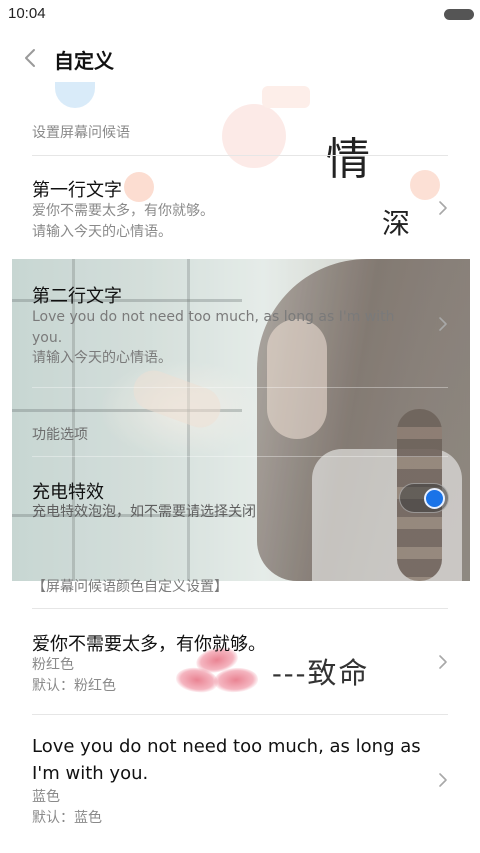 Image resolution: width=480 pixels, height=853 pixels. Describe the element at coordinates (74, 686) in the screenshot. I see `item-default: 默认：粉红色` at that location.